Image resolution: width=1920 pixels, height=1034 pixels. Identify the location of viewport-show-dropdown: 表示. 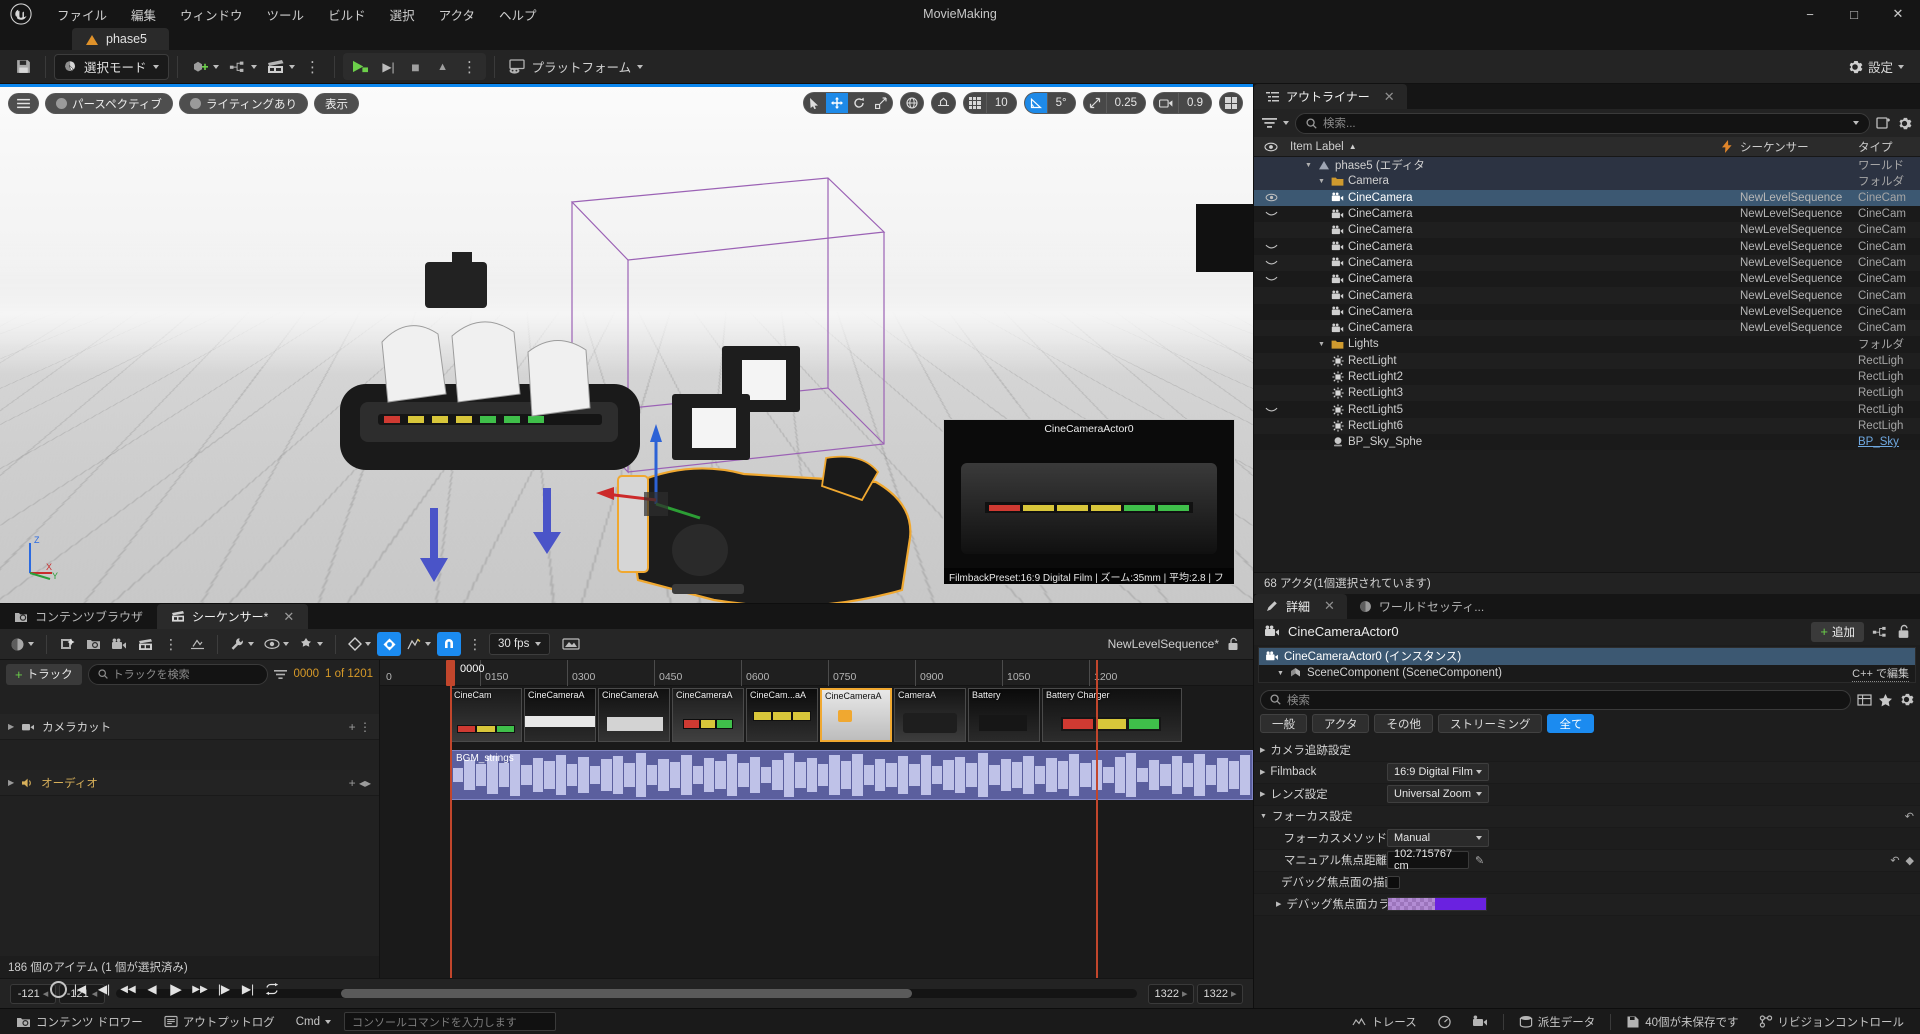
(337, 103).